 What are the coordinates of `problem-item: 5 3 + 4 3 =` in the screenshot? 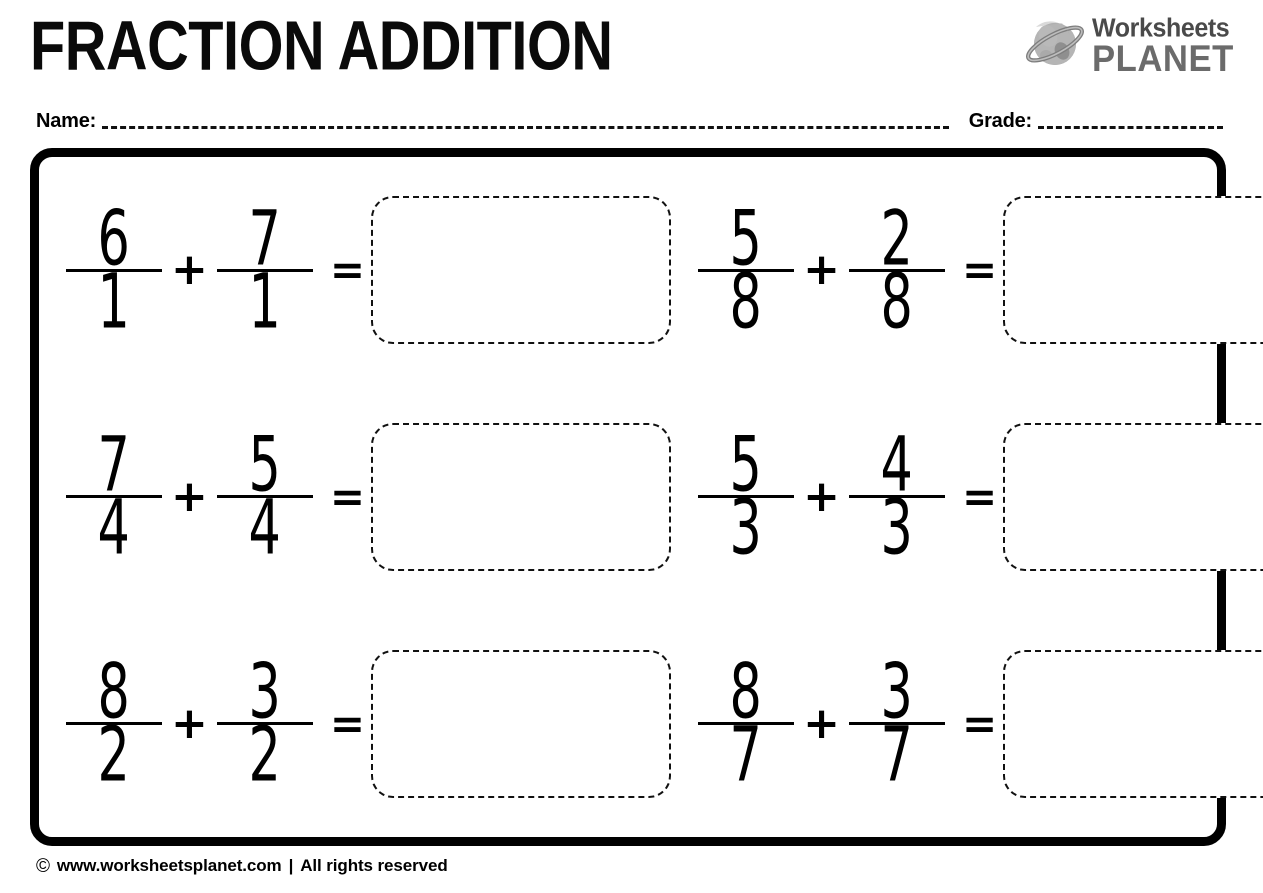 It's located at (967, 497).